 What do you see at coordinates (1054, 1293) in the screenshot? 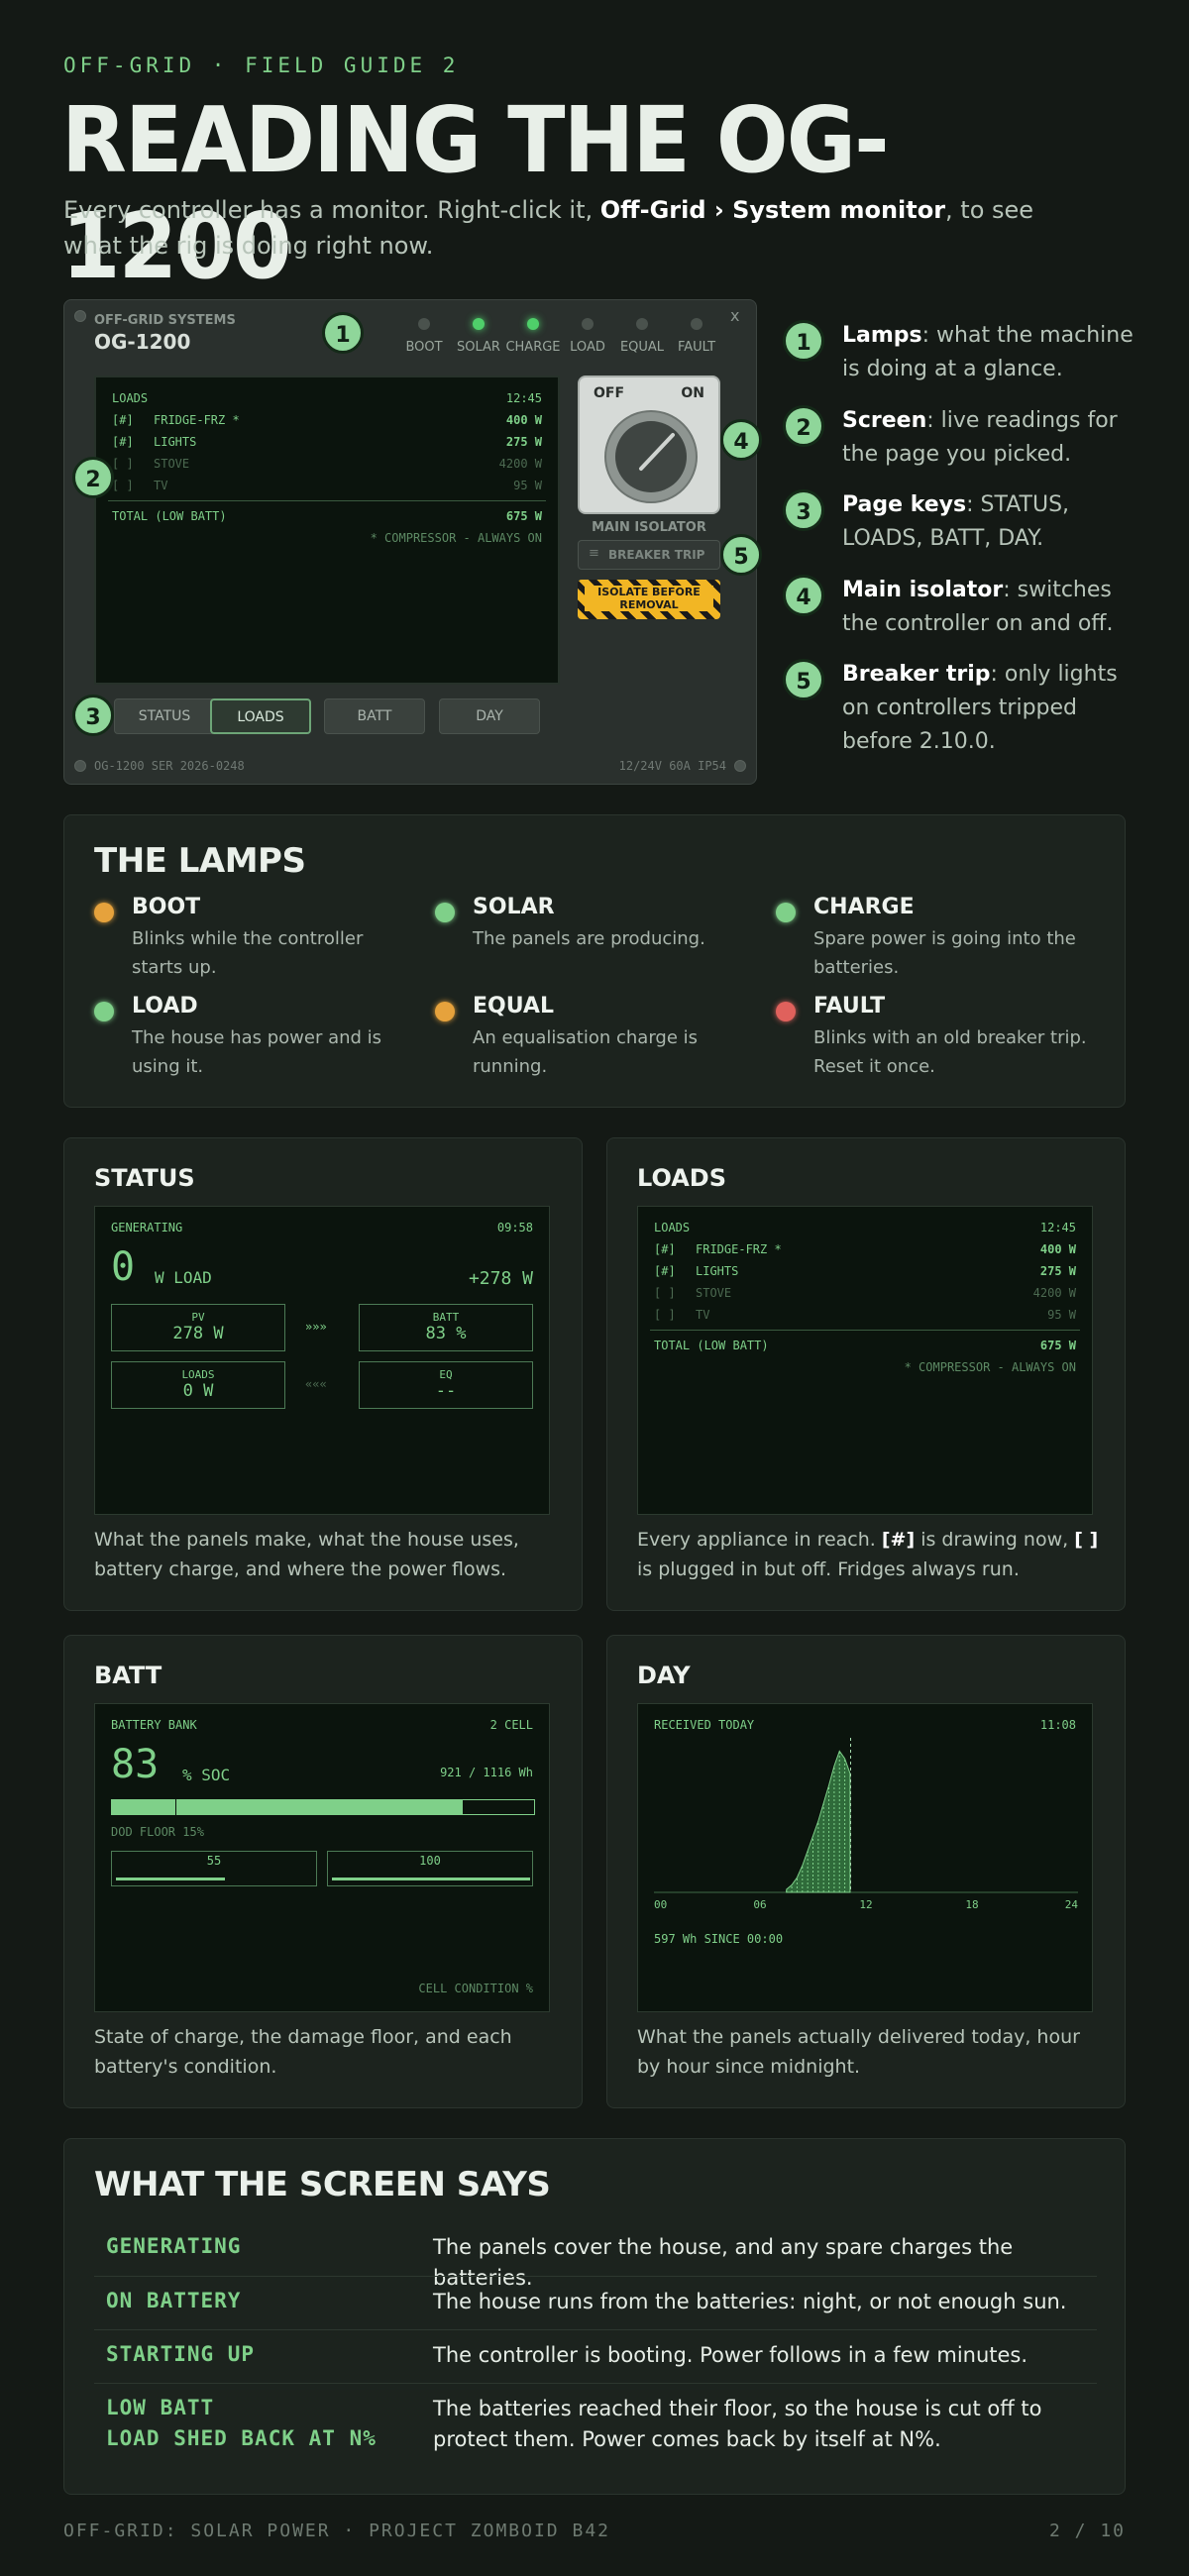
I see `row-watts: 4200 W` at bounding box center [1054, 1293].